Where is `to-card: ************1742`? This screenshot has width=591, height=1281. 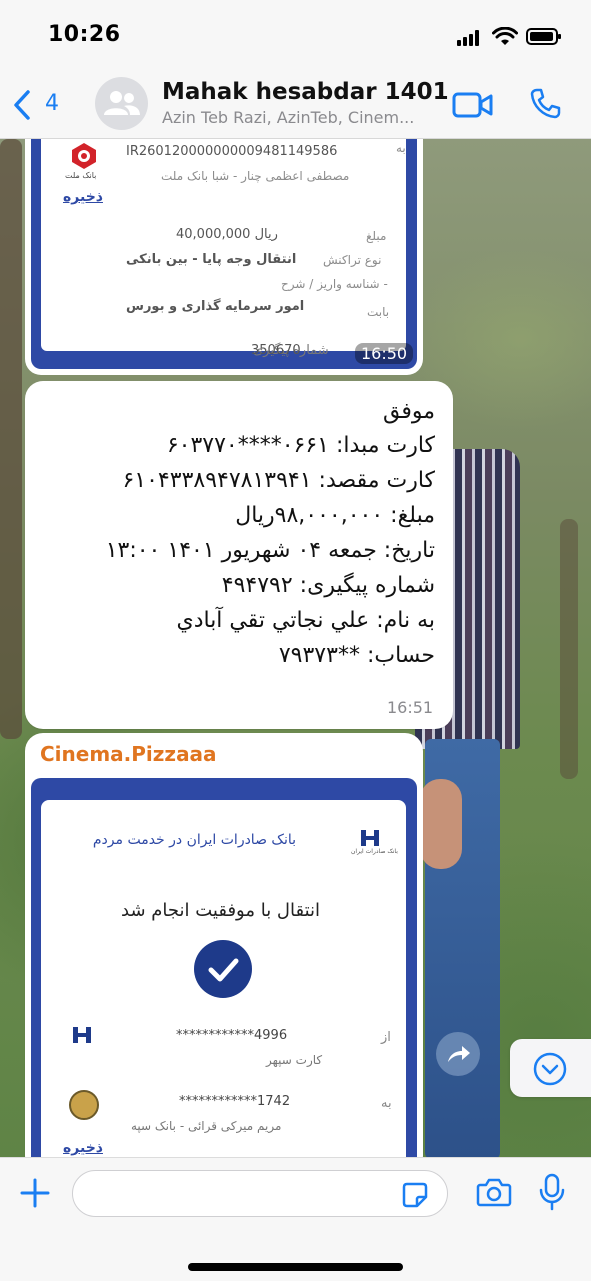
to-card: ************1742 is located at coordinates (235, 1101).